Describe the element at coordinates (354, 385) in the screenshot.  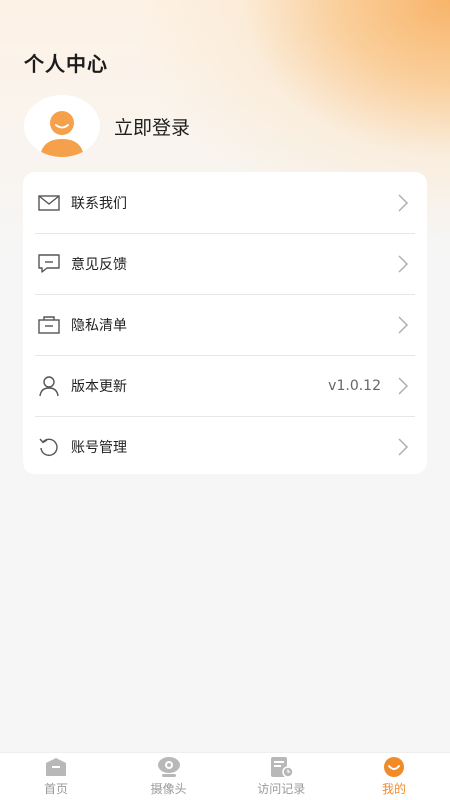
I see `version-number: v1.0.12` at that location.